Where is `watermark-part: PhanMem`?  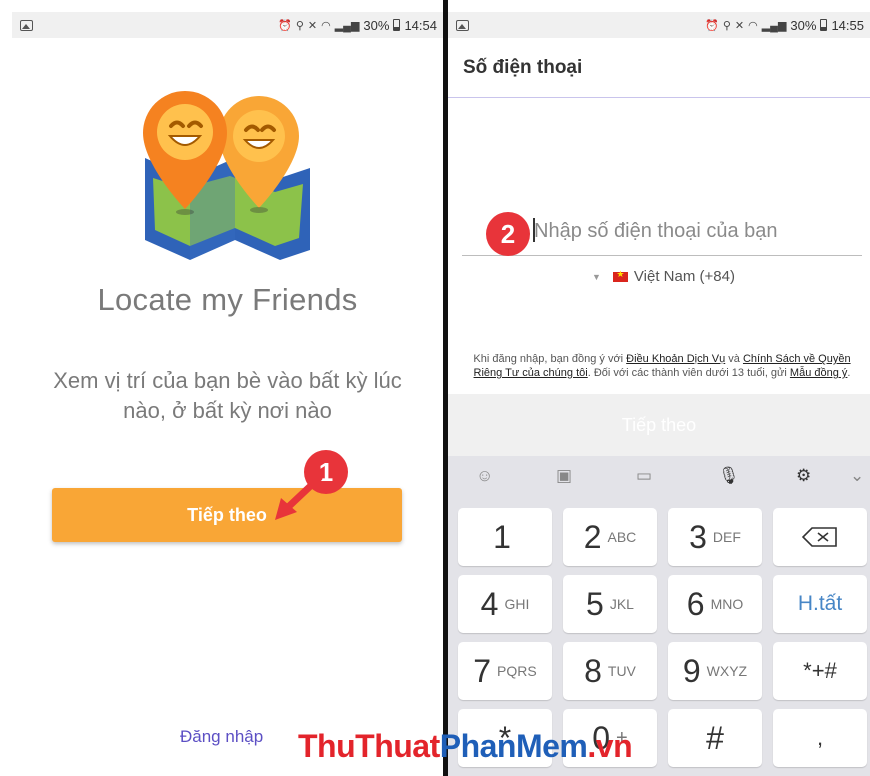 watermark-part: PhanMem is located at coordinates (513, 746).